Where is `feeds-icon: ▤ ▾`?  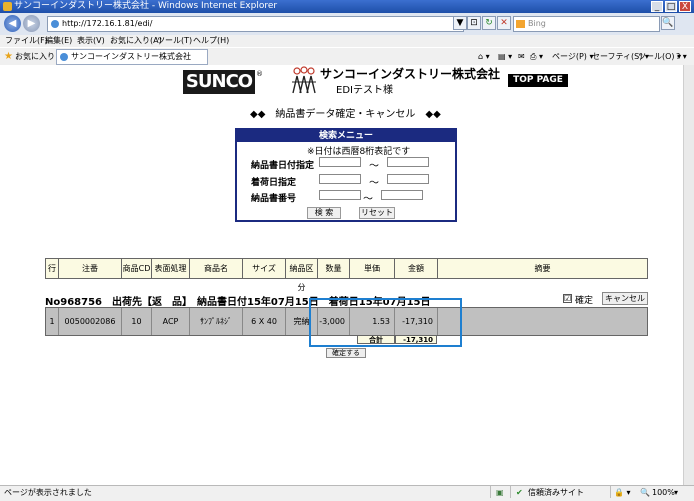 feeds-icon: ▤ ▾ is located at coordinates (505, 56).